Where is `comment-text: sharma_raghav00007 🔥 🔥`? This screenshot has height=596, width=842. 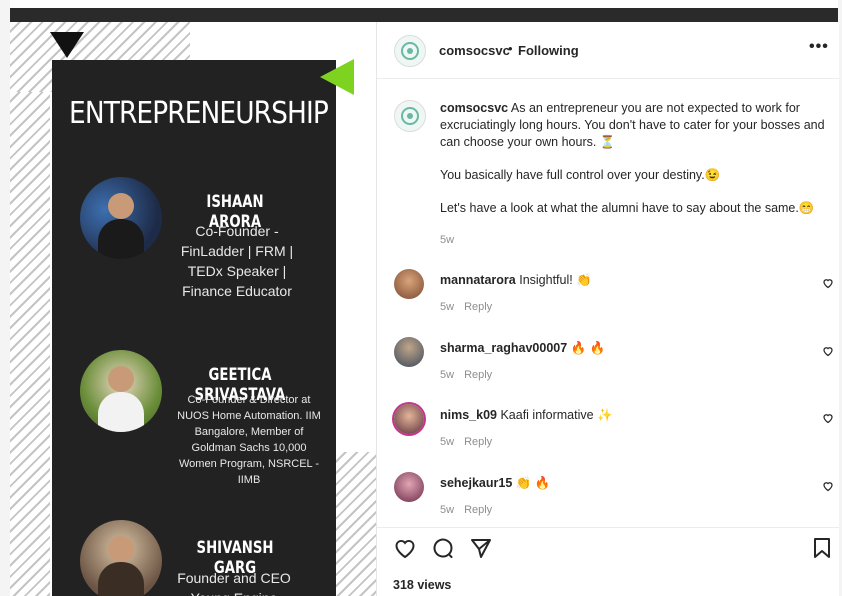 comment-text: sharma_raghav00007 🔥 🔥 is located at coordinates (522, 348).